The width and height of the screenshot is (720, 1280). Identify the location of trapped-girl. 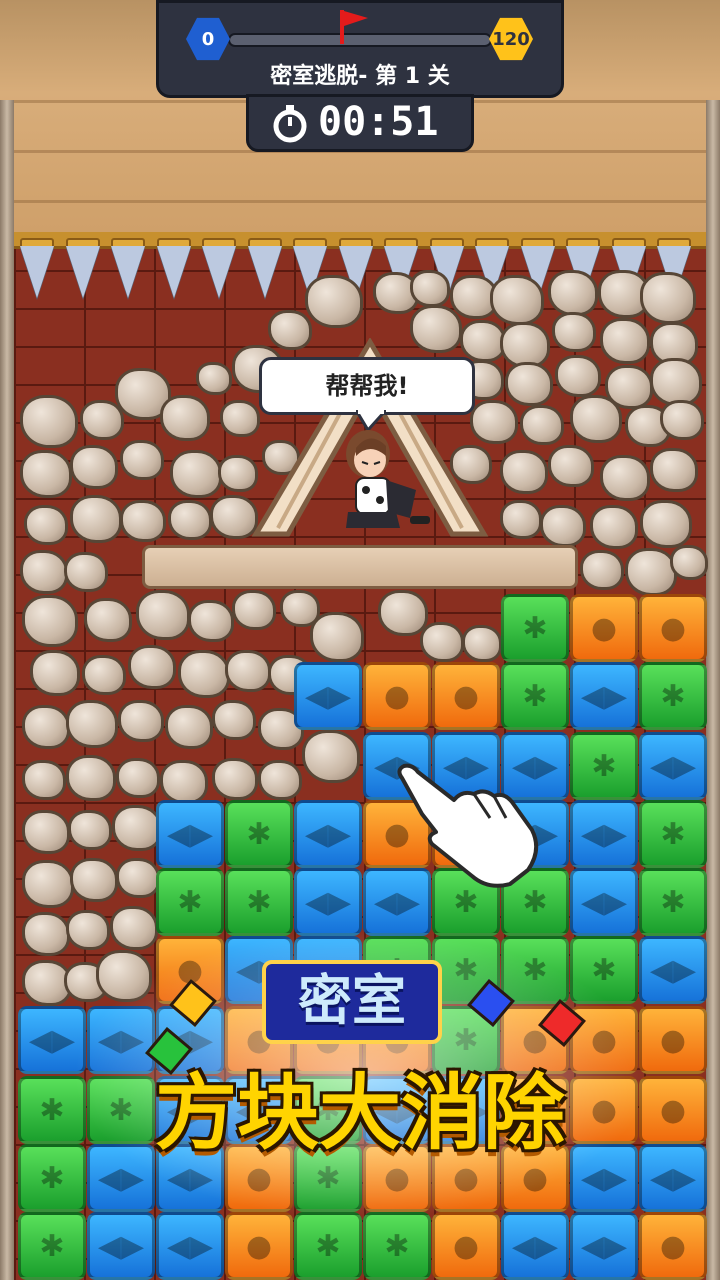
(388, 479).